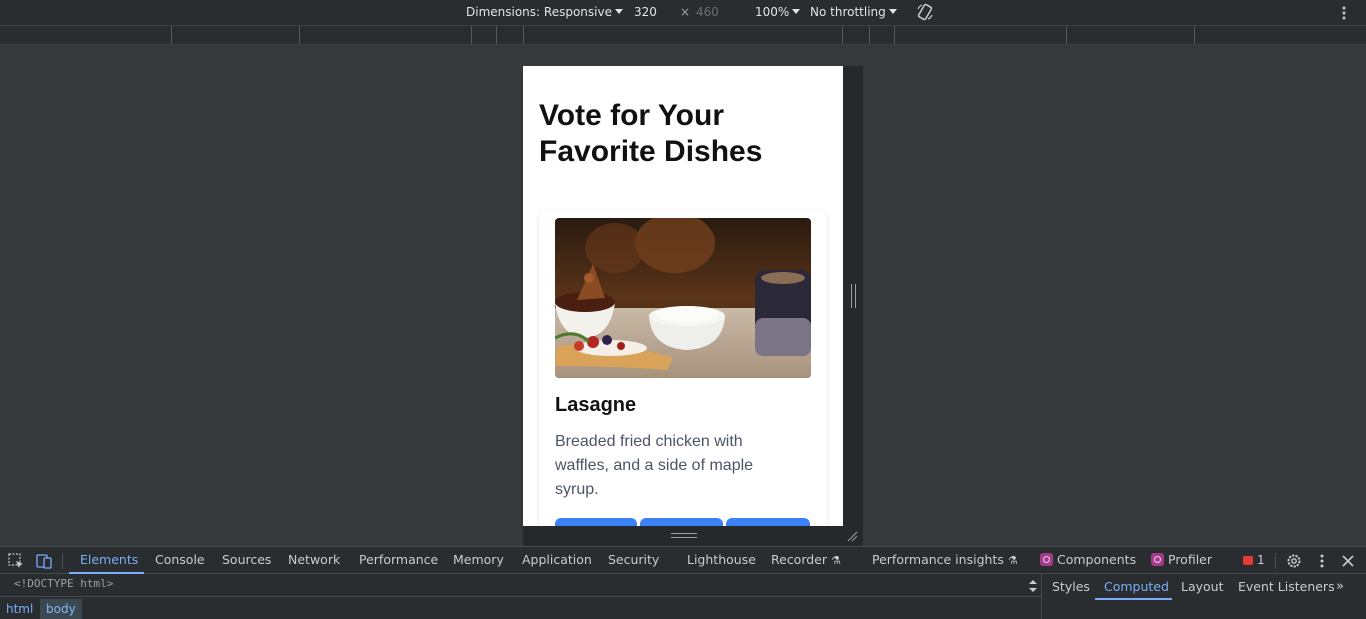  I want to click on tab-profiler-label: Profiler, so click(1190, 559).